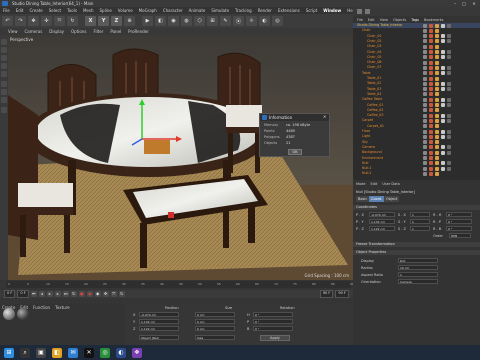 The image size is (480, 360). Describe the element at coordinates (464, 3) in the screenshot. I see `maximize-button: □` at that location.